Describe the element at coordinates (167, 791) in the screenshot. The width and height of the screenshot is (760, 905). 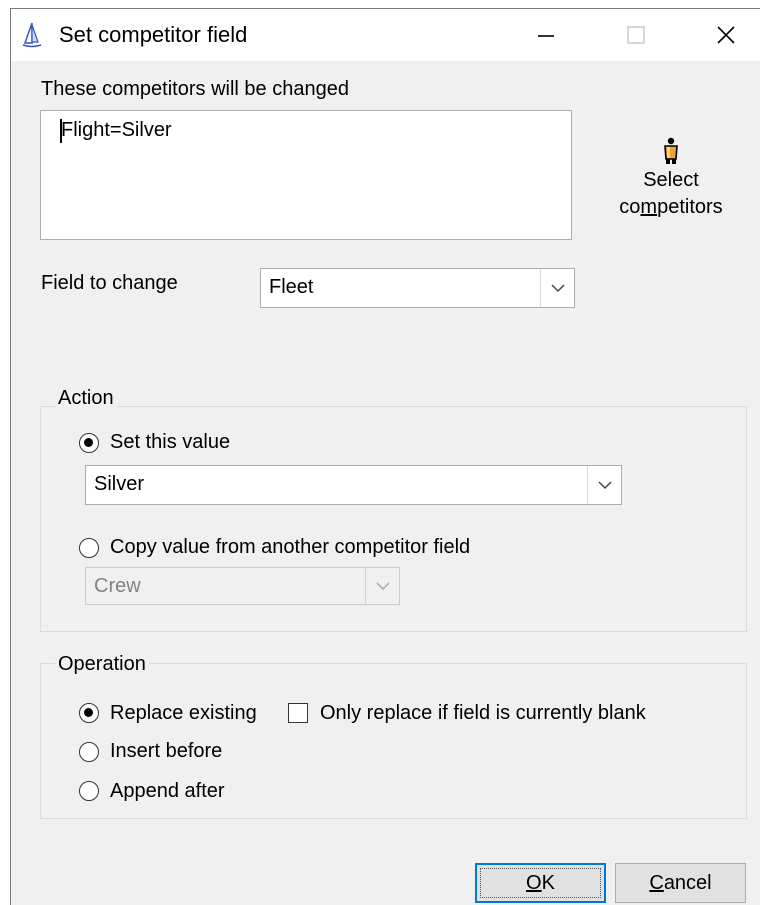
I see `append-after-label: Append after` at that location.